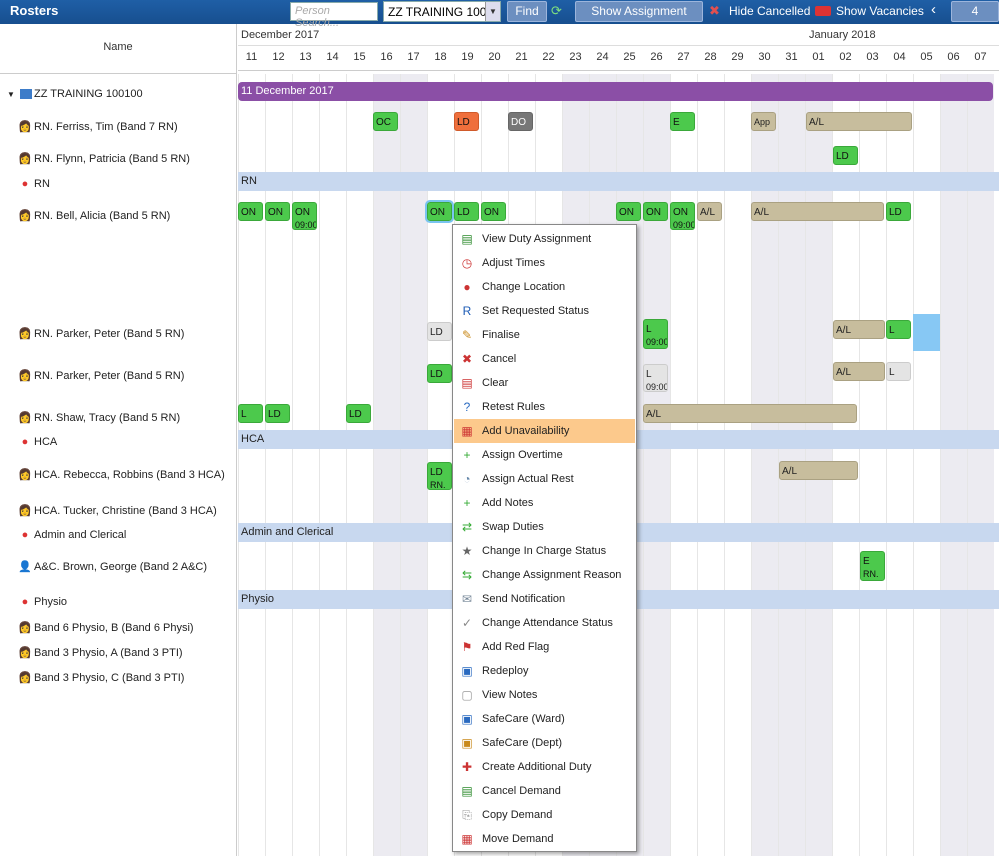 The image size is (999, 856). Describe the element at coordinates (615, 91) in the screenshot. I see `unit-date-banner: 11 December 2017` at that location.